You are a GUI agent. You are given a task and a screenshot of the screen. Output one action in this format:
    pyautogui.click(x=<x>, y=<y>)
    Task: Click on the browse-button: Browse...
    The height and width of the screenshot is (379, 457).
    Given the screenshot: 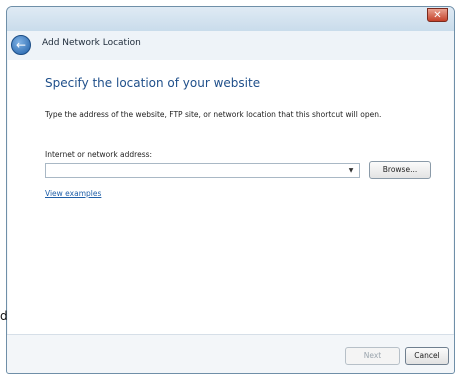 What is the action you would take?
    pyautogui.click(x=400, y=170)
    